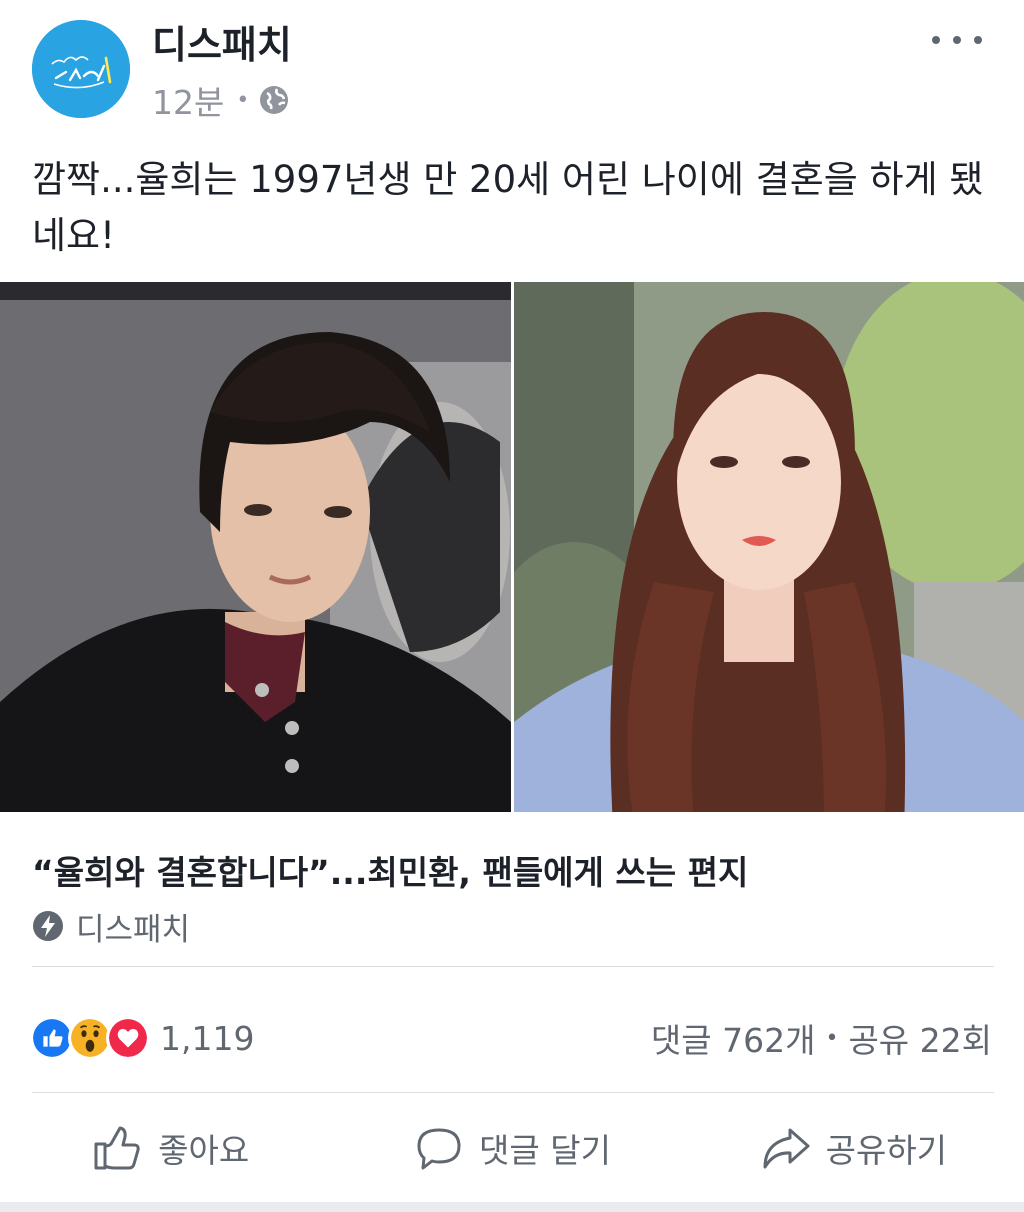 This screenshot has height=1212, width=1024. What do you see at coordinates (920, 1038) in the screenshot?
I see `share-count: 공유 22회` at bounding box center [920, 1038].